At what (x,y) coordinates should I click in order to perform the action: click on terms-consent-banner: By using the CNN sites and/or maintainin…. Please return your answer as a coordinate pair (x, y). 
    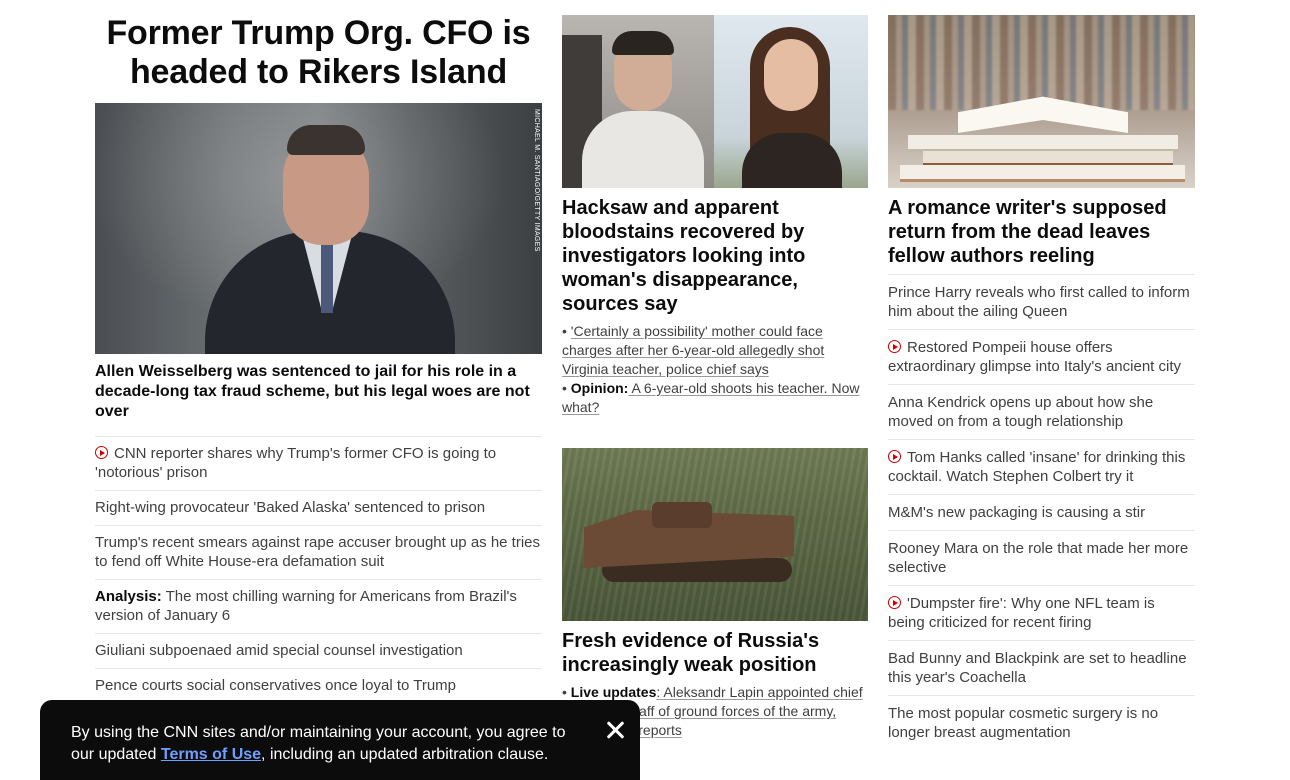
    Looking at the image, I should click on (340, 740).